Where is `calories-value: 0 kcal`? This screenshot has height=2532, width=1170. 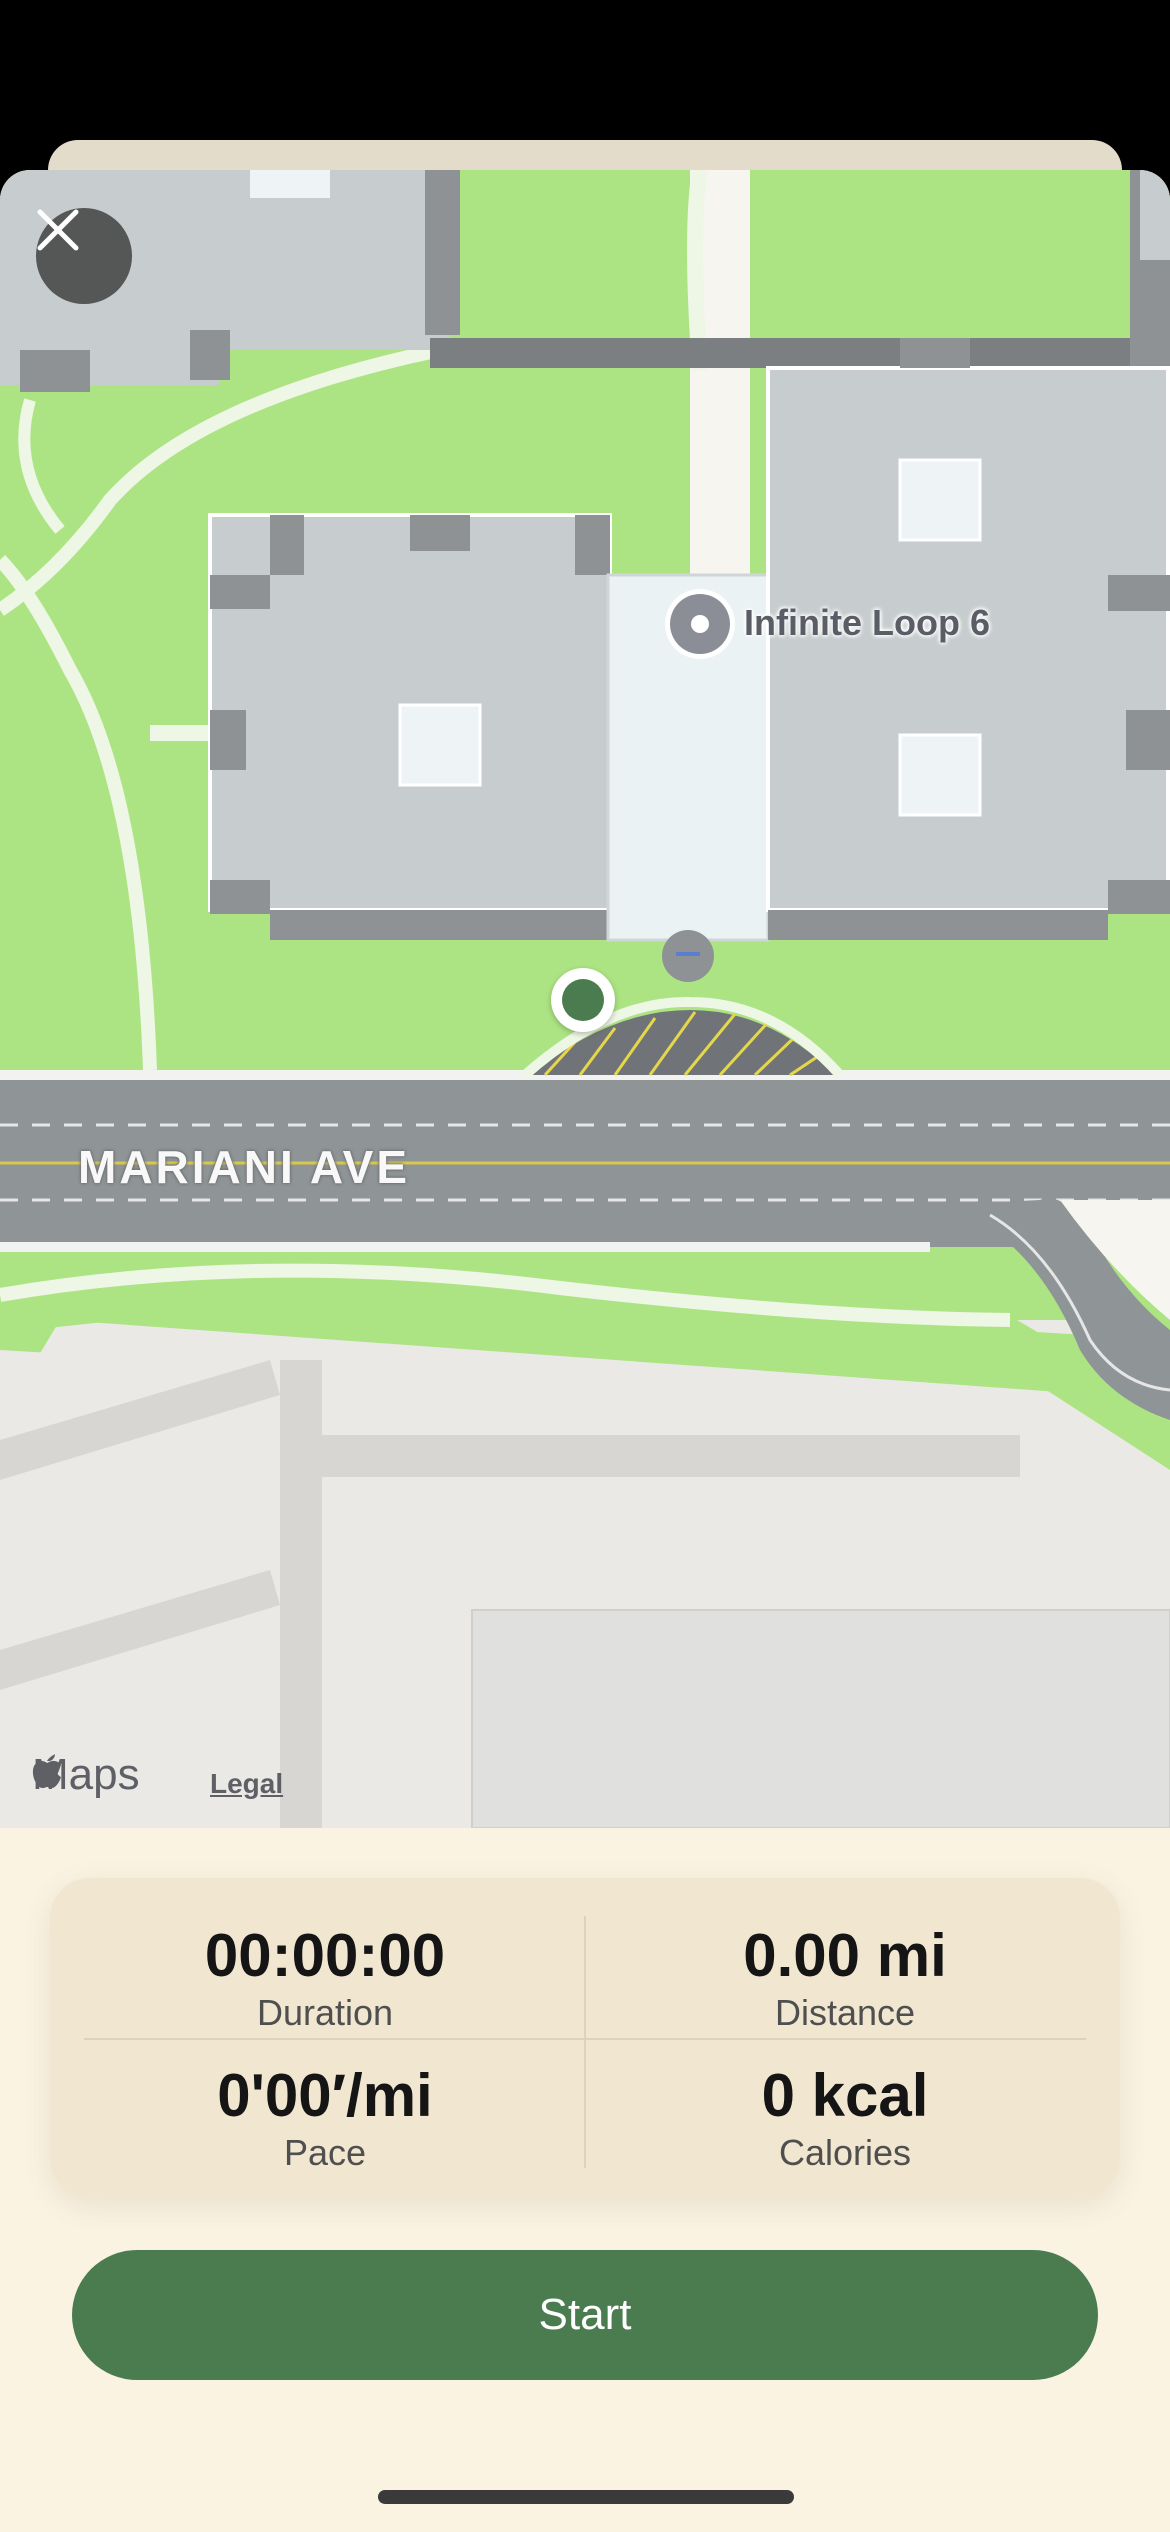 calories-value: 0 kcal is located at coordinates (845, 2095).